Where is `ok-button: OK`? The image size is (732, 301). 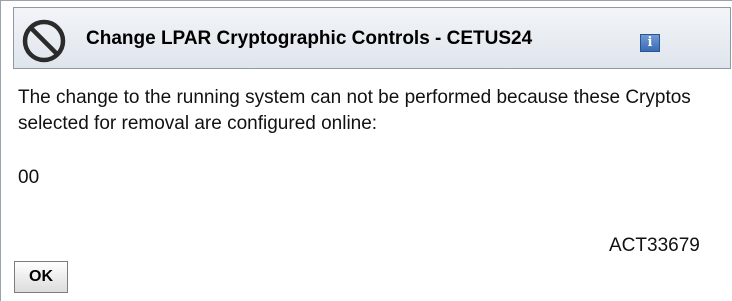
ok-button: OK is located at coordinates (41, 277).